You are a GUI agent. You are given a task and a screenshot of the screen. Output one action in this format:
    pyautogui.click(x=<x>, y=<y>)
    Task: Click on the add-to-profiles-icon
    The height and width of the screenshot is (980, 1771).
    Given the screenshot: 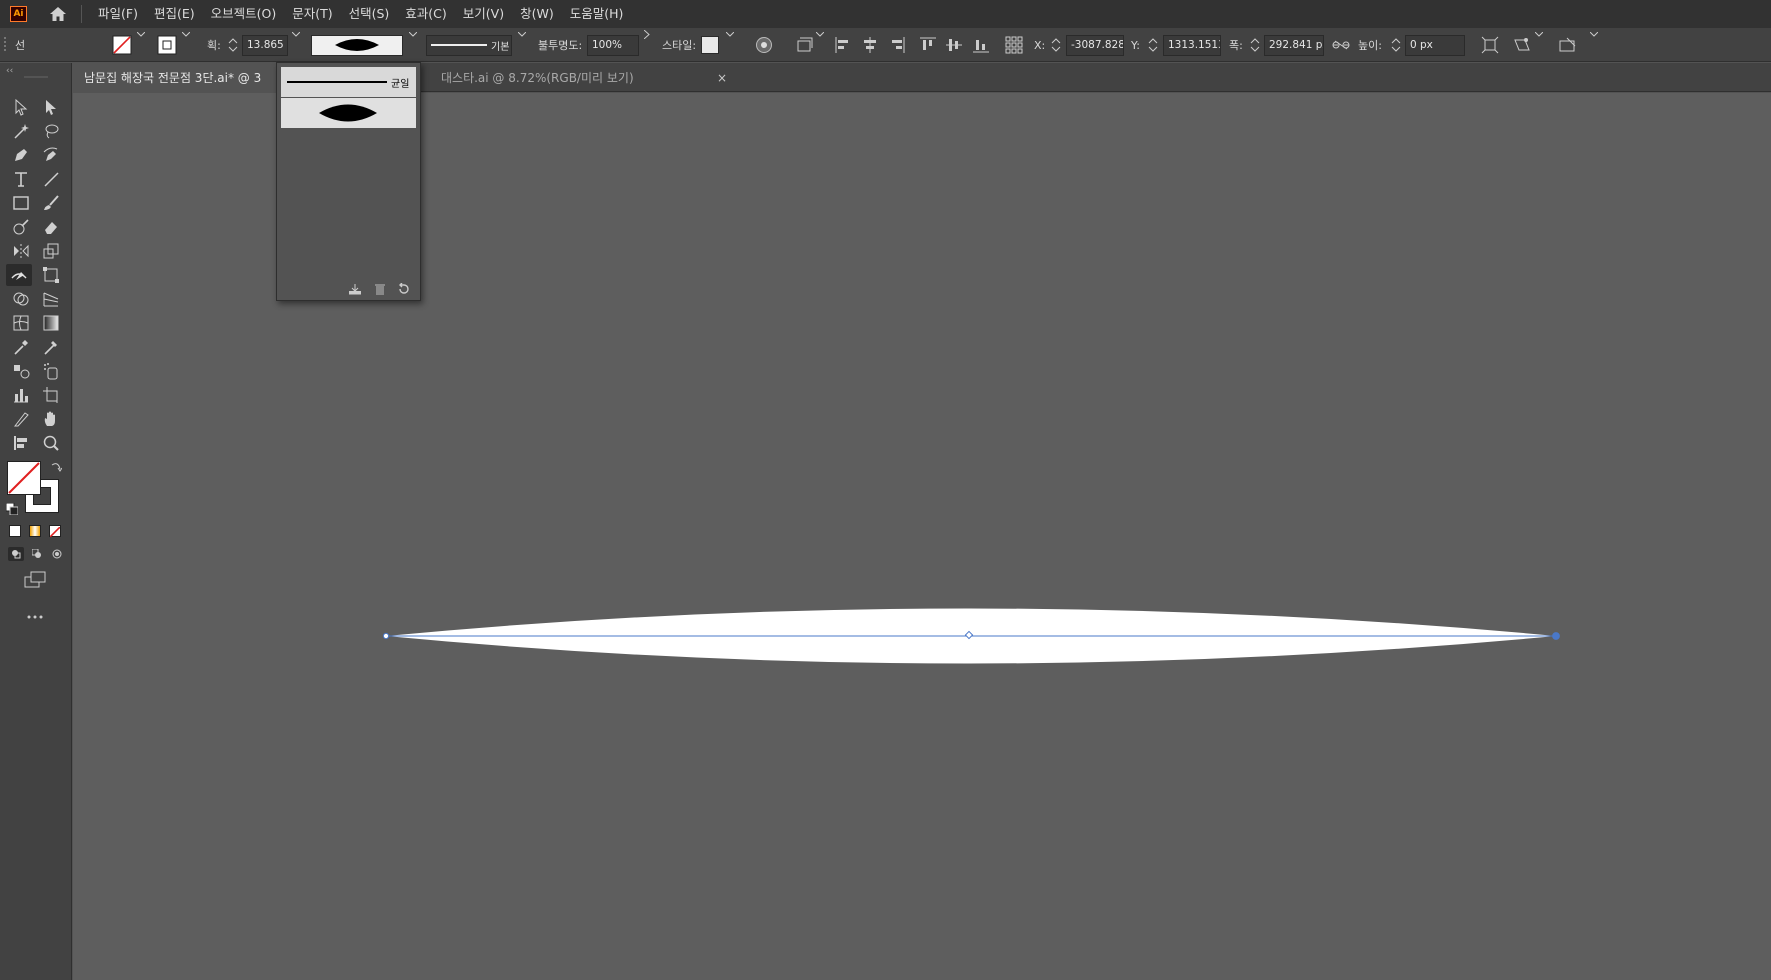 What is the action you would take?
    pyautogui.click(x=355, y=290)
    